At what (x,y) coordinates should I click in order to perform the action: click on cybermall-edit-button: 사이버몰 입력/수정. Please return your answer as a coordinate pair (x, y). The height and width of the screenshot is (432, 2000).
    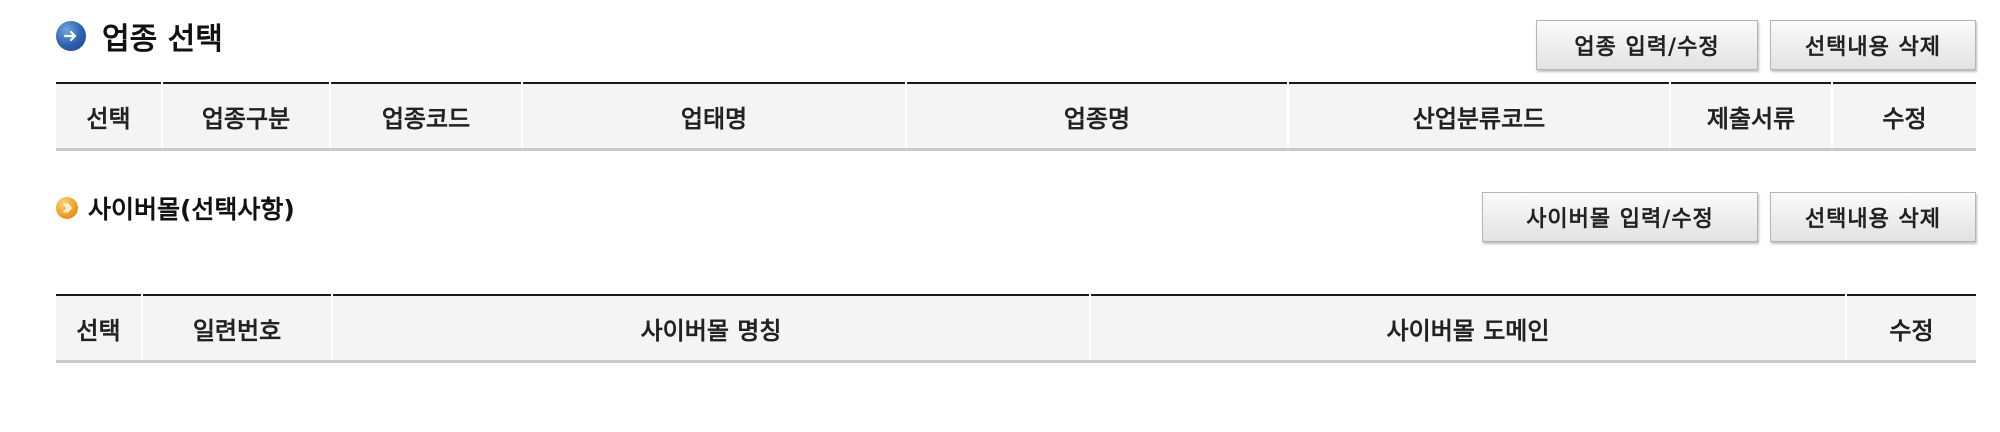
    Looking at the image, I should click on (1620, 217).